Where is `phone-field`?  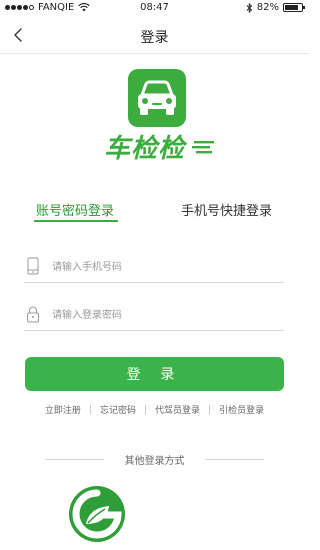 phone-field is located at coordinates (154, 268).